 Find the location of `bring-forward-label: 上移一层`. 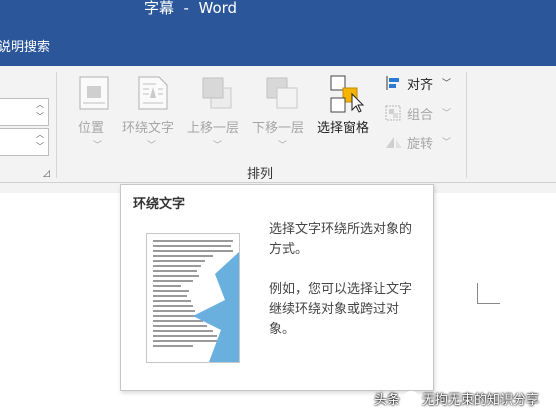

bring-forward-label: 上移一层 is located at coordinates (213, 128).